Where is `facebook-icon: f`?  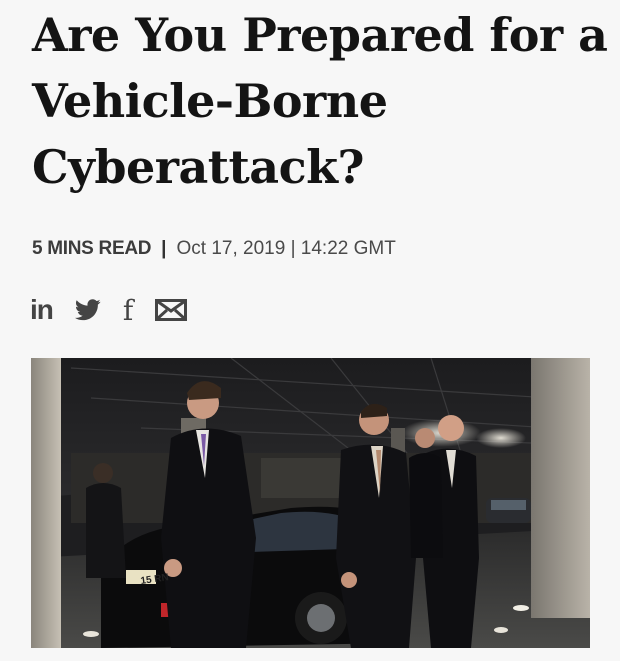 facebook-icon: f is located at coordinates (128, 310).